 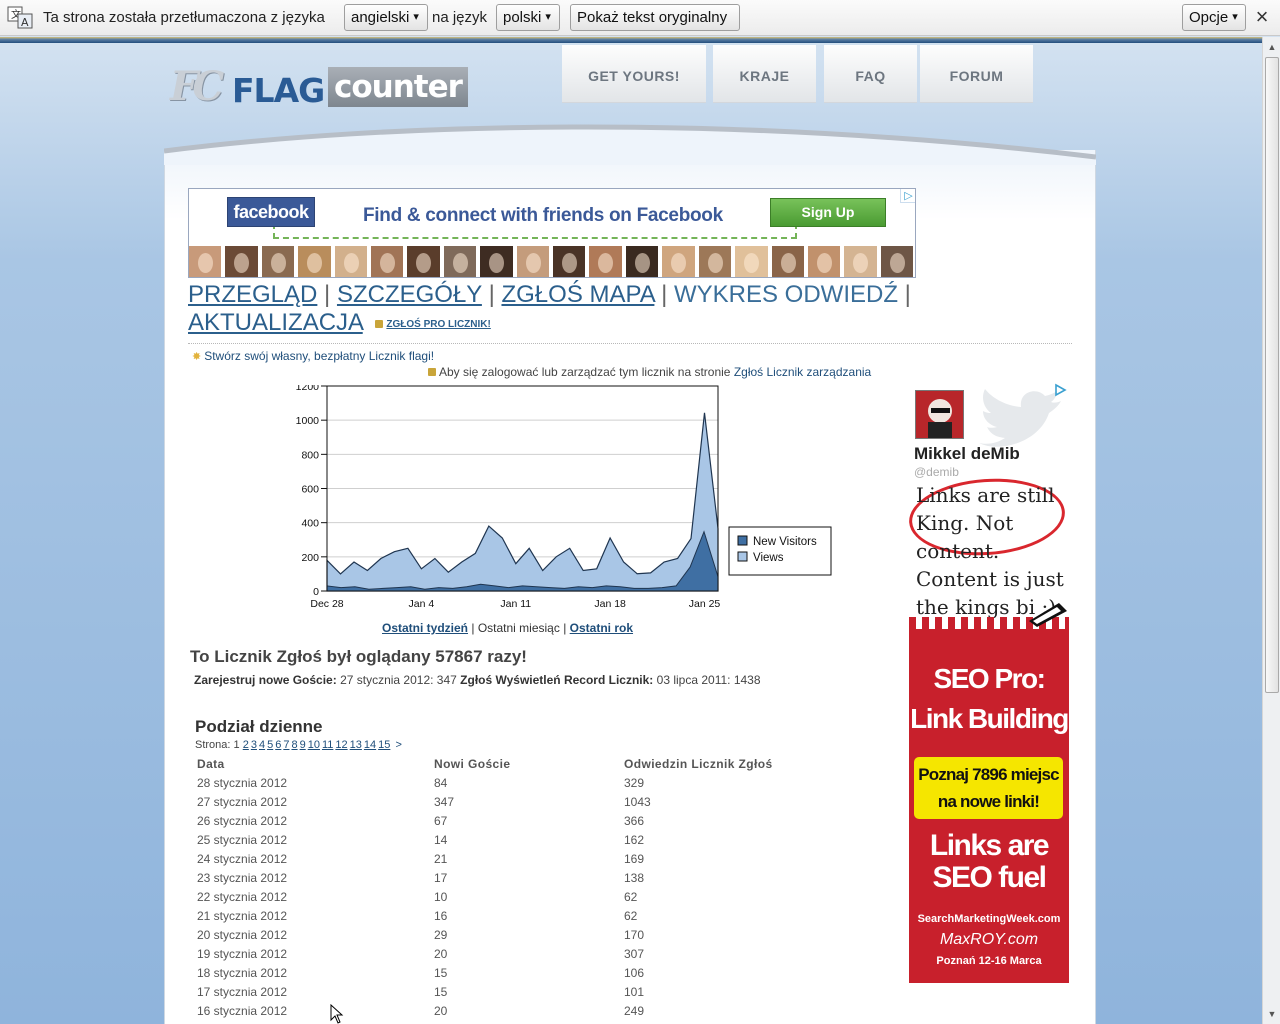 What do you see at coordinates (341, 745) in the screenshot?
I see `page-link: 12` at bounding box center [341, 745].